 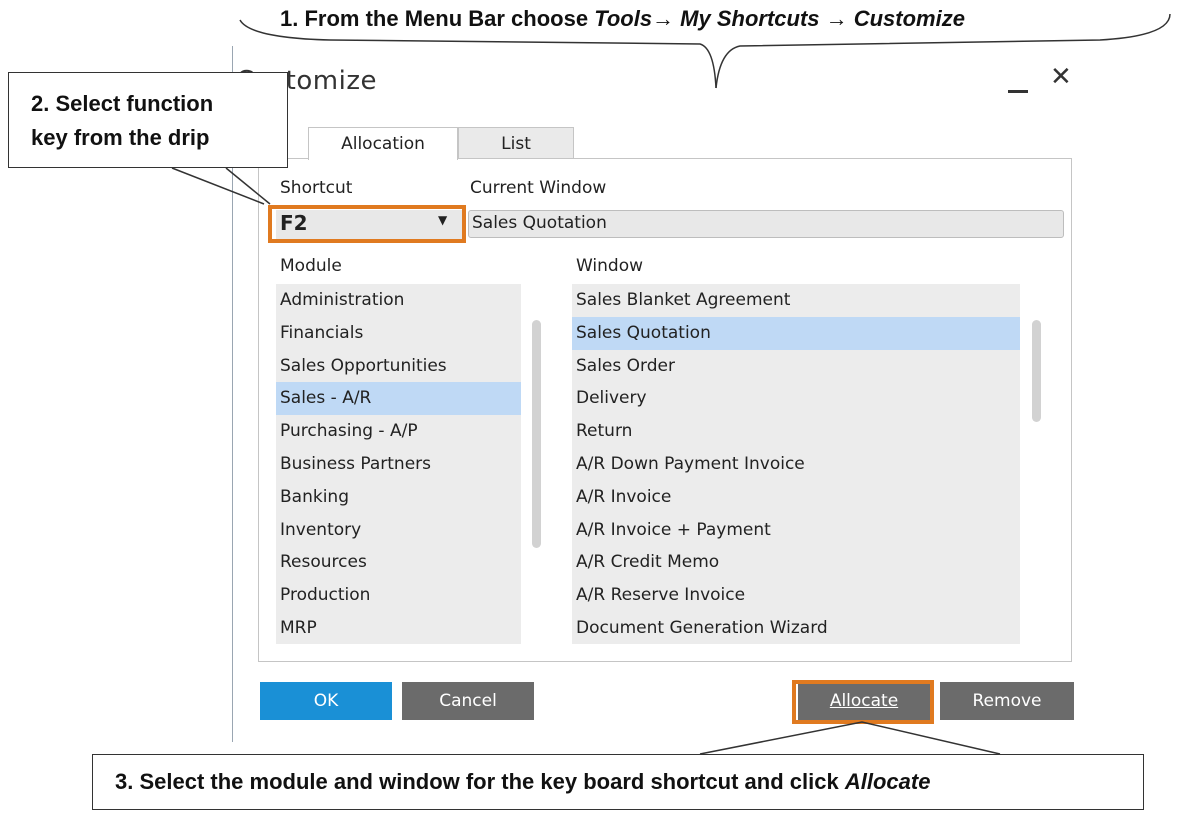 I want to click on callout2-pointer, so click(x=218, y=186).